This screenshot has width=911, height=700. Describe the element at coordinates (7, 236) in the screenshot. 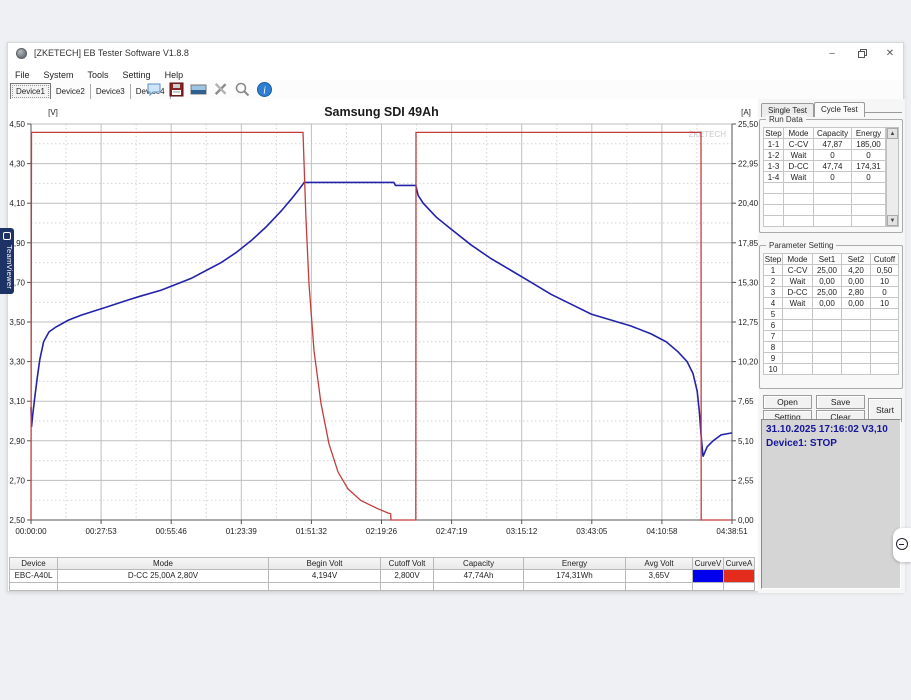

I see `teamviewer-icon` at that location.